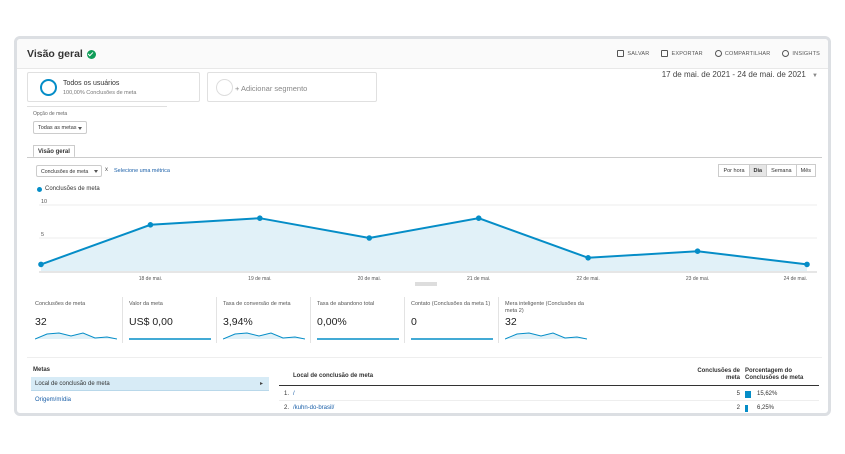  Describe the element at coordinates (621, 53) in the screenshot. I see `save-icon` at that location.